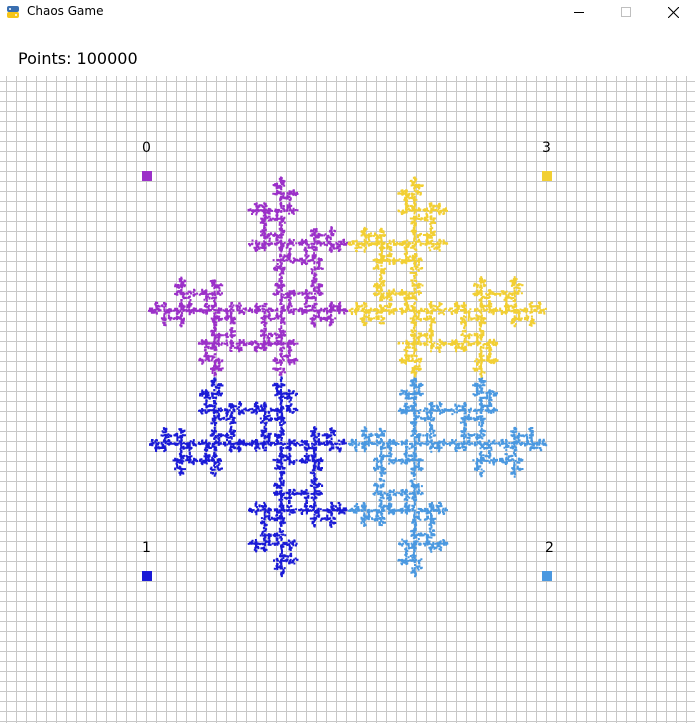 Image resolution: width=695 pixels, height=723 pixels. I want to click on minimize-button, so click(579, 12).